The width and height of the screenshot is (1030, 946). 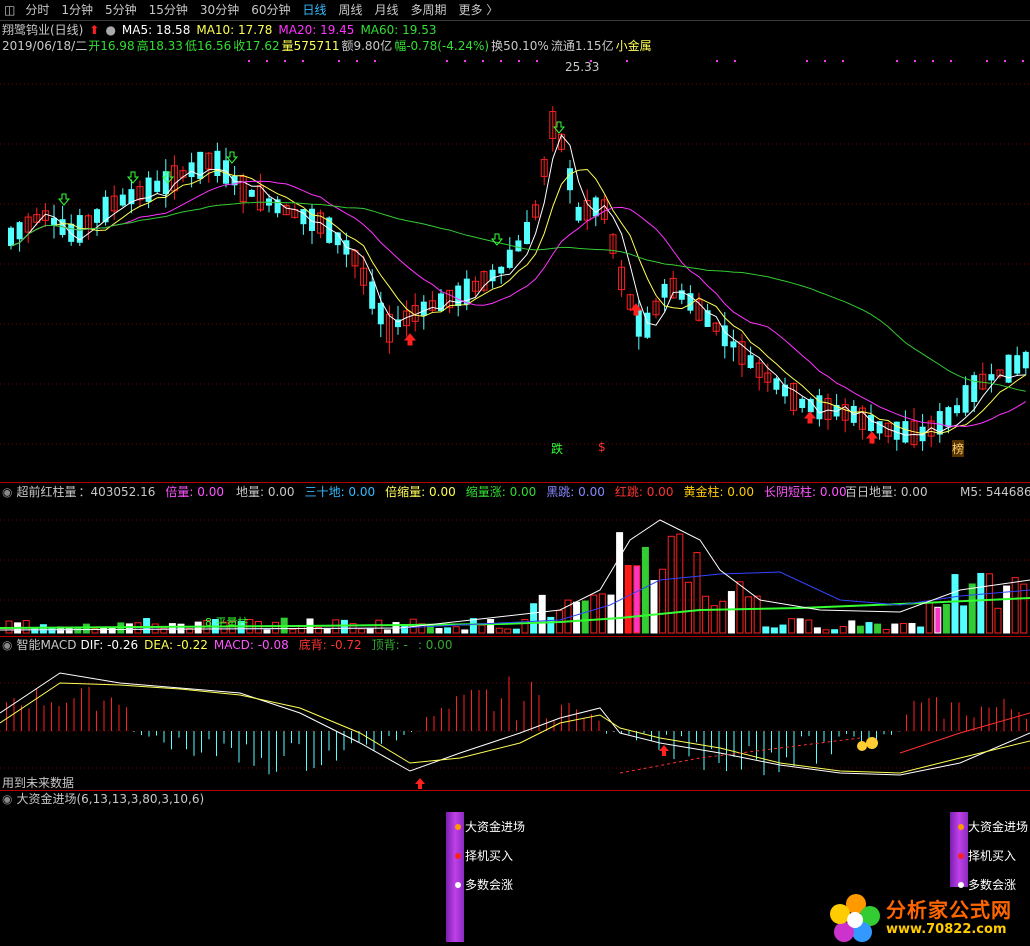 What do you see at coordinates (855, 918) in the screenshot?
I see `flower-logo-icon` at bounding box center [855, 918].